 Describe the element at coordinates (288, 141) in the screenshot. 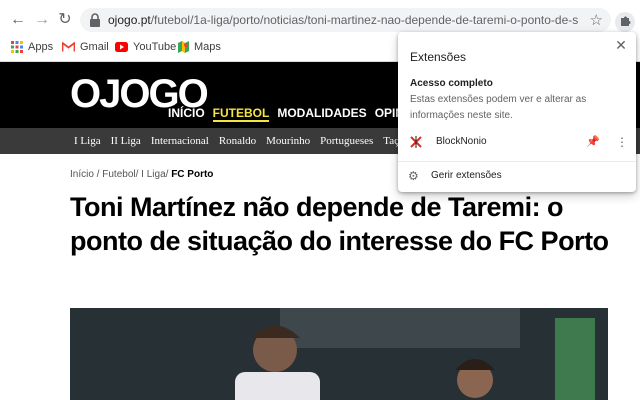

I see `subnav-item: Mourinho` at that location.